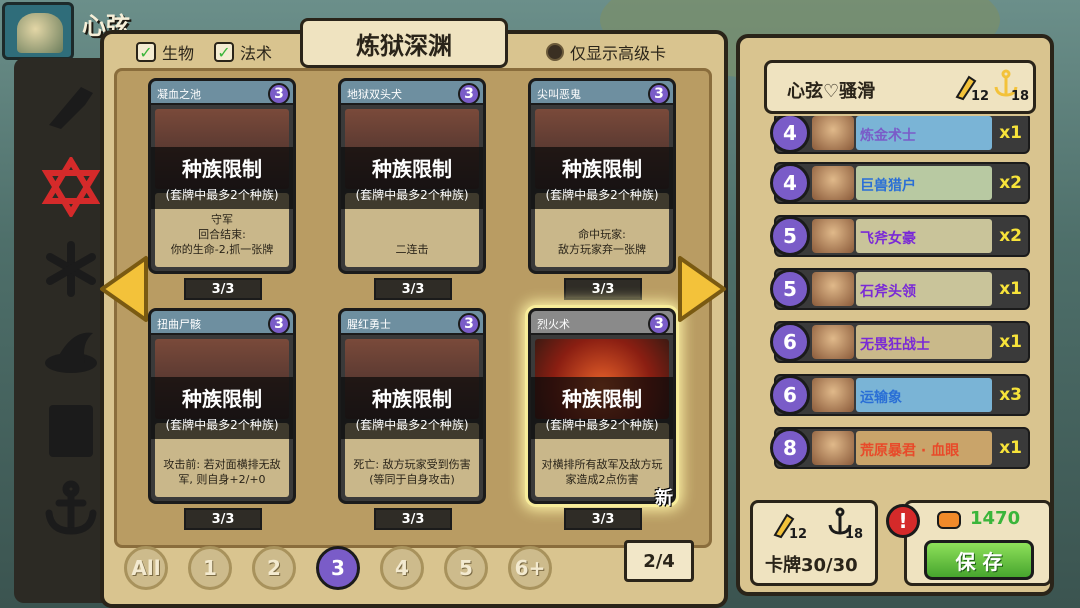 The width and height of the screenshot is (1080, 608). Describe the element at coordinates (402, 568) in the screenshot. I see `cost-filter-4: 4` at that location.